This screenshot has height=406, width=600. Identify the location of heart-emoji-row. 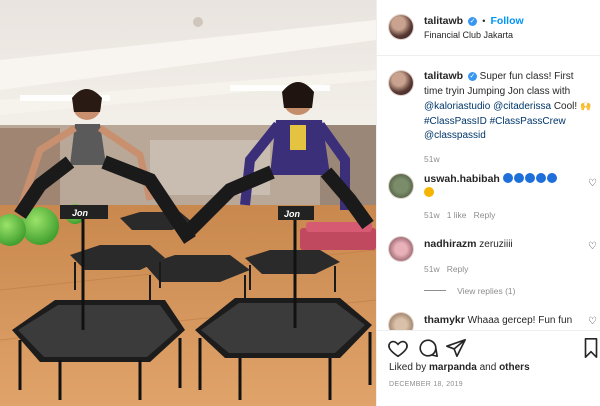
(530, 179).